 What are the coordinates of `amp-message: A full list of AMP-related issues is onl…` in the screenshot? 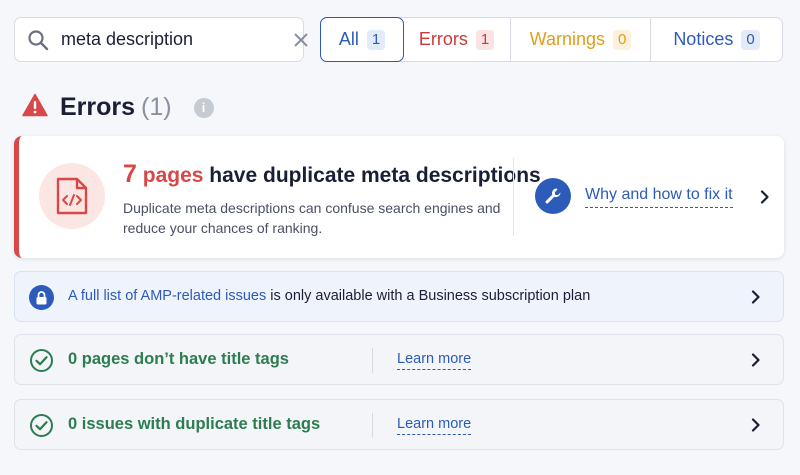 It's located at (329, 296).